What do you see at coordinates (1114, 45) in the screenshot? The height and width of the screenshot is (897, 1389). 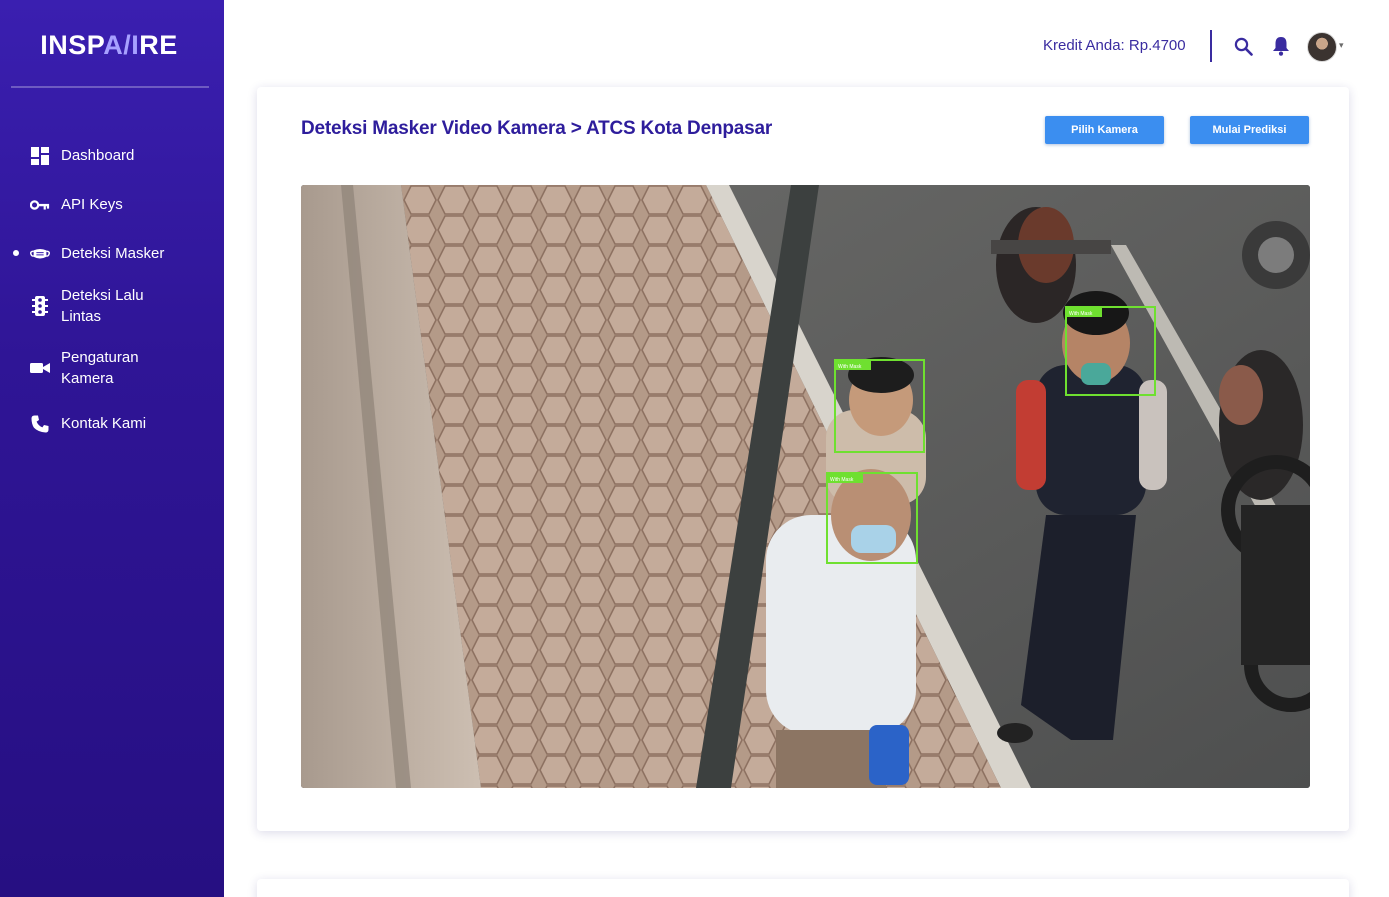 I see `credit-balance: Kredit Anda: Rp.4700` at bounding box center [1114, 45].